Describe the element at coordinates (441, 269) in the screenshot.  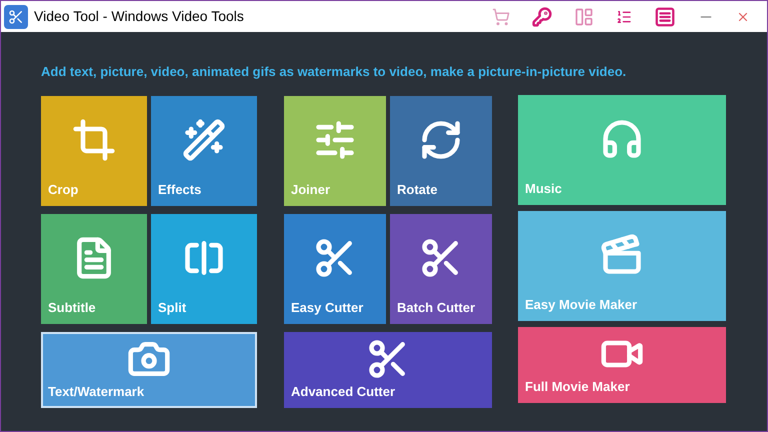
I see `tool-tile: Batch Cutter` at that location.